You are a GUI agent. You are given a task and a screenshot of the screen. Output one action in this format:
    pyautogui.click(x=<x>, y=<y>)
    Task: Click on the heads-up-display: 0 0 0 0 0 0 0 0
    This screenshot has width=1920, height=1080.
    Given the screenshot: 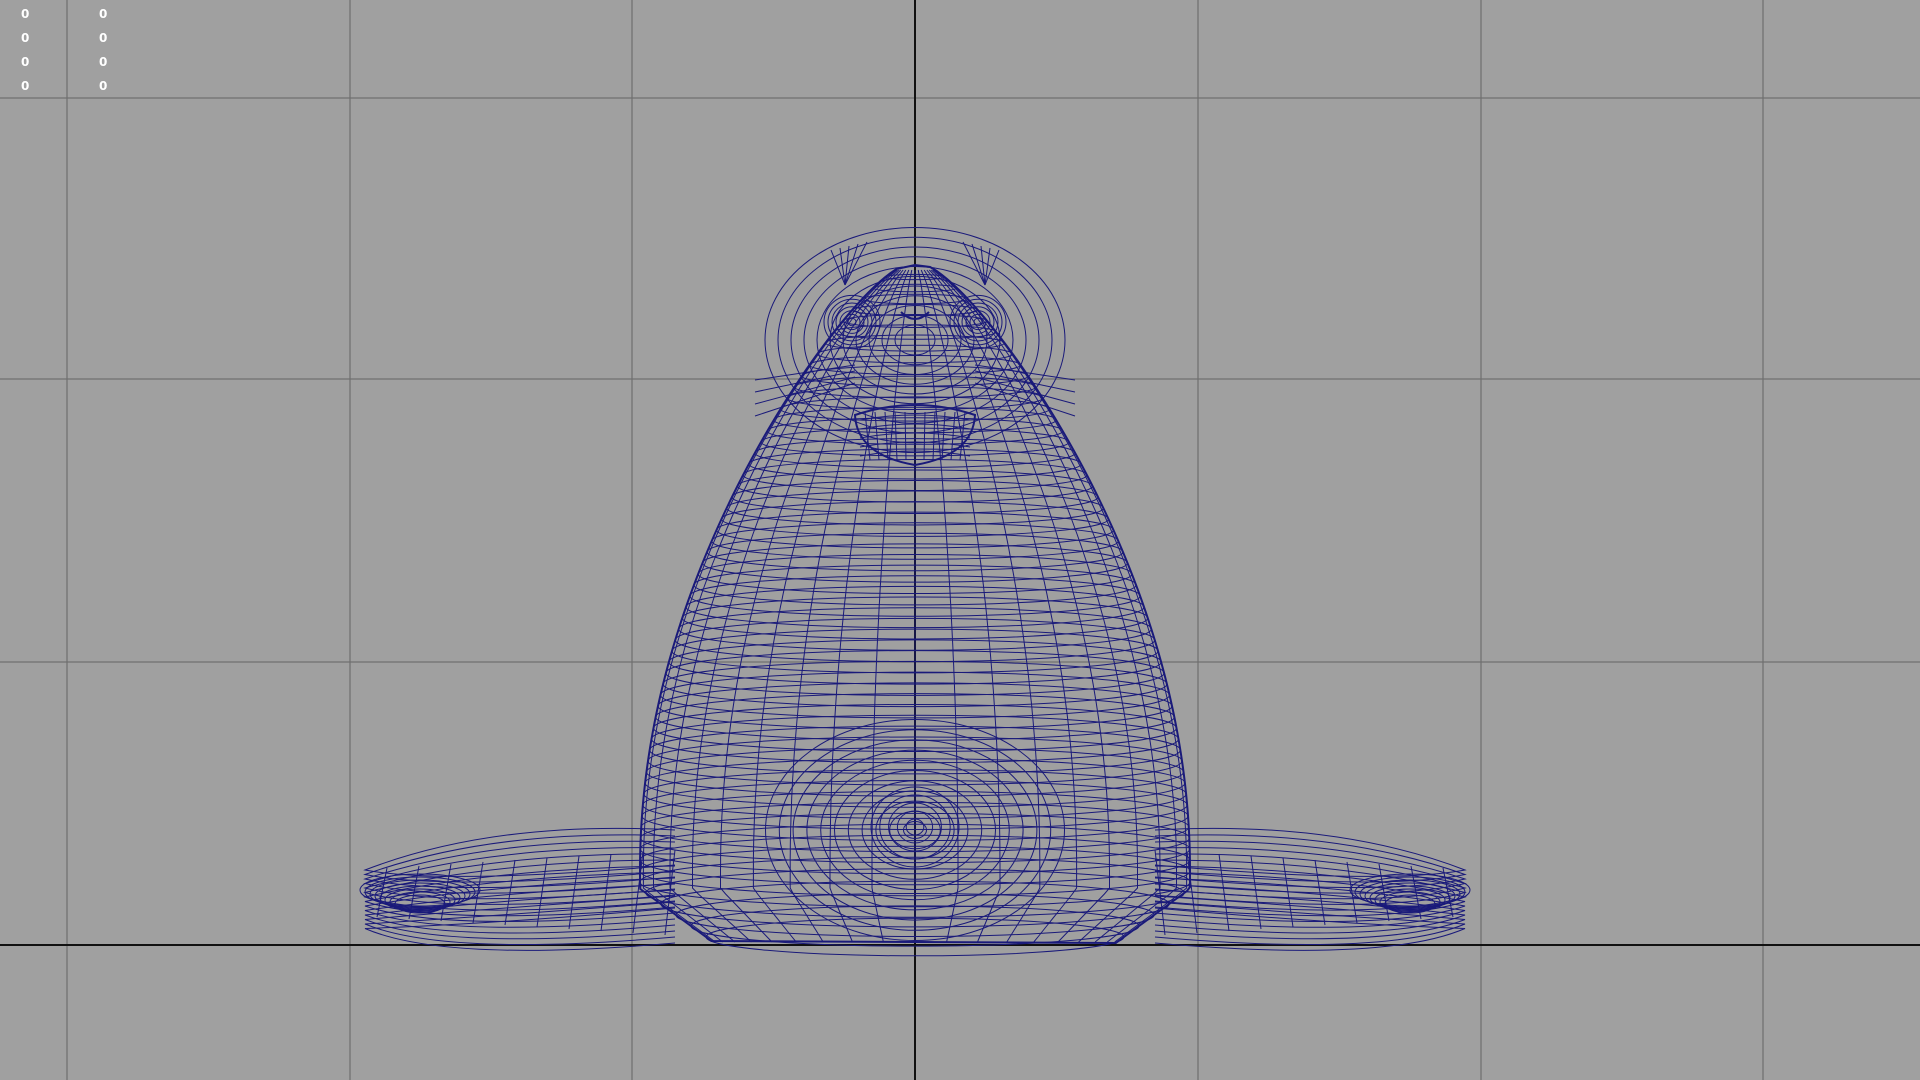 What is the action you would take?
    pyautogui.click(x=70, y=50)
    